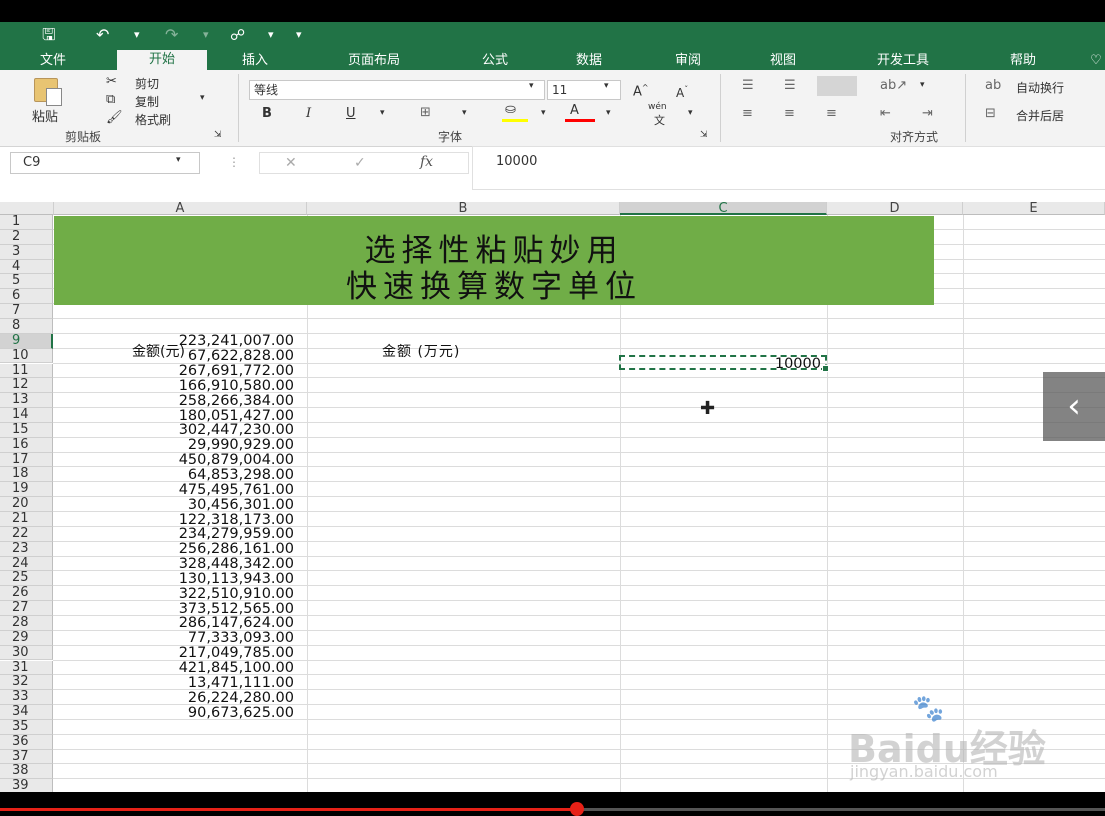  Describe the element at coordinates (577, 809) in the screenshot. I see `video-progress-knob` at that location.